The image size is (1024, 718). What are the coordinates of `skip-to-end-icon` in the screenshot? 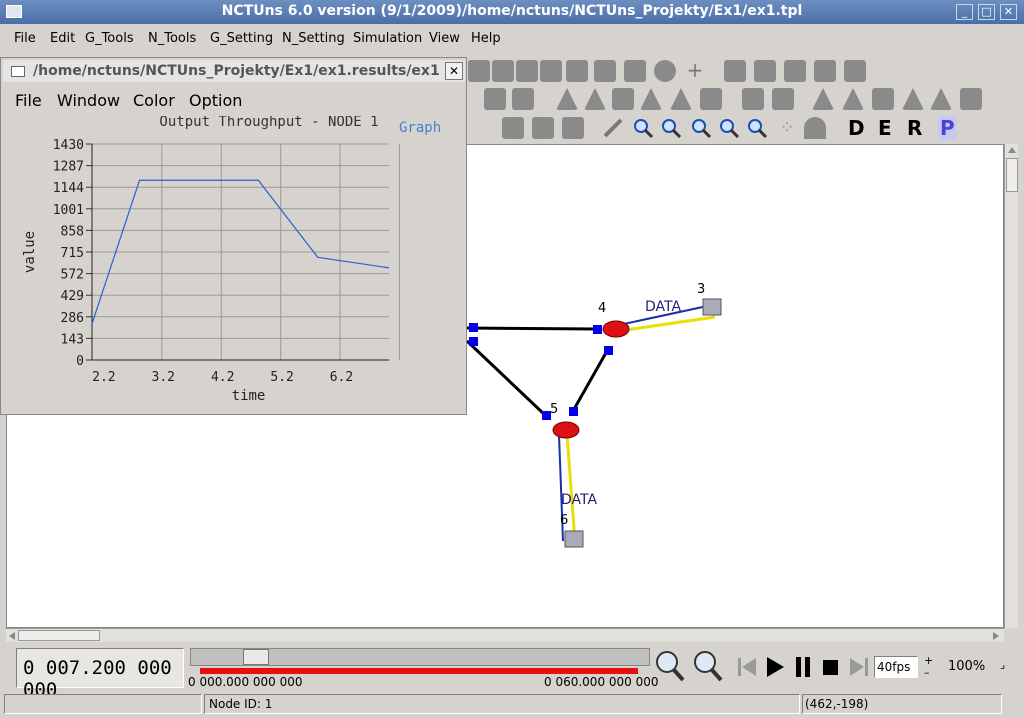 It's located at (859, 667).